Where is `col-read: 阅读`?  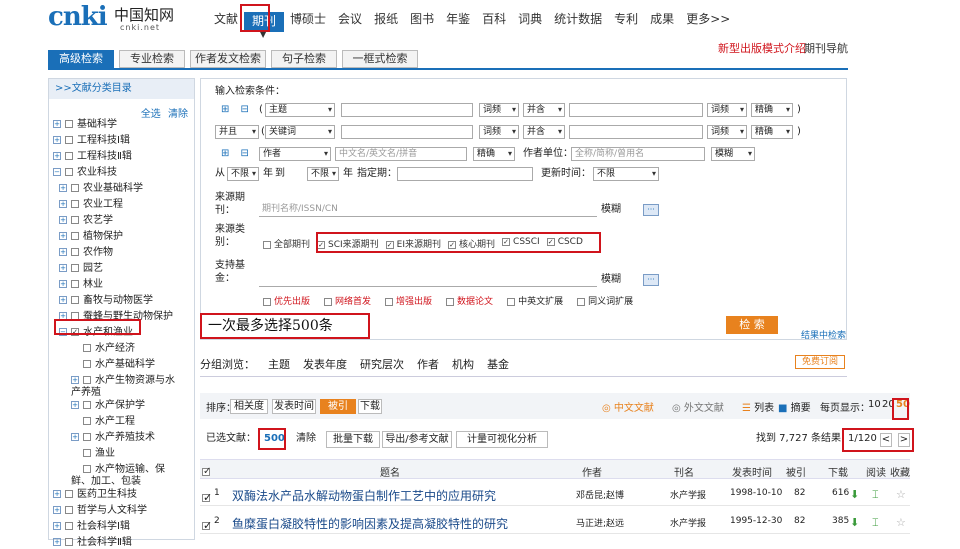
col-read: 阅读 is located at coordinates (876, 471).